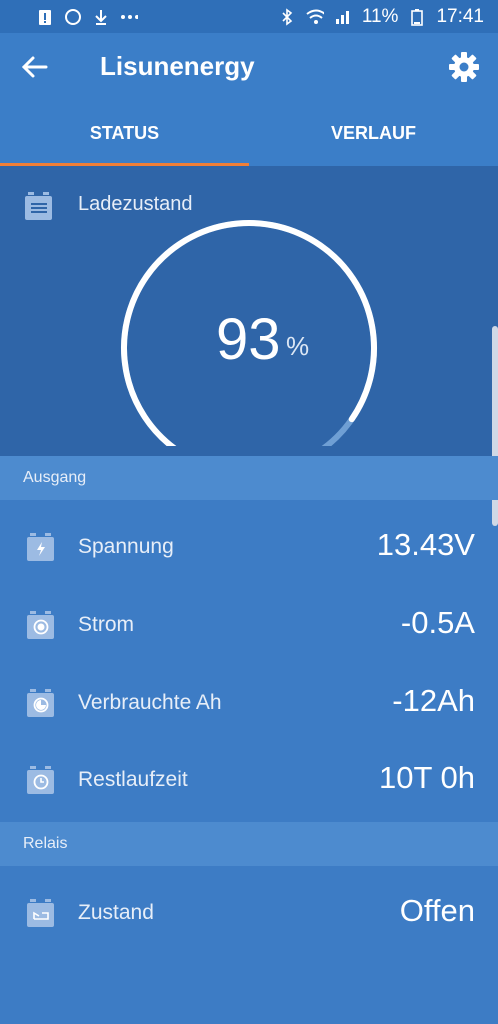  What do you see at coordinates (249, 478) in the screenshot?
I see `section-header-output: Ausgang` at bounding box center [249, 478].